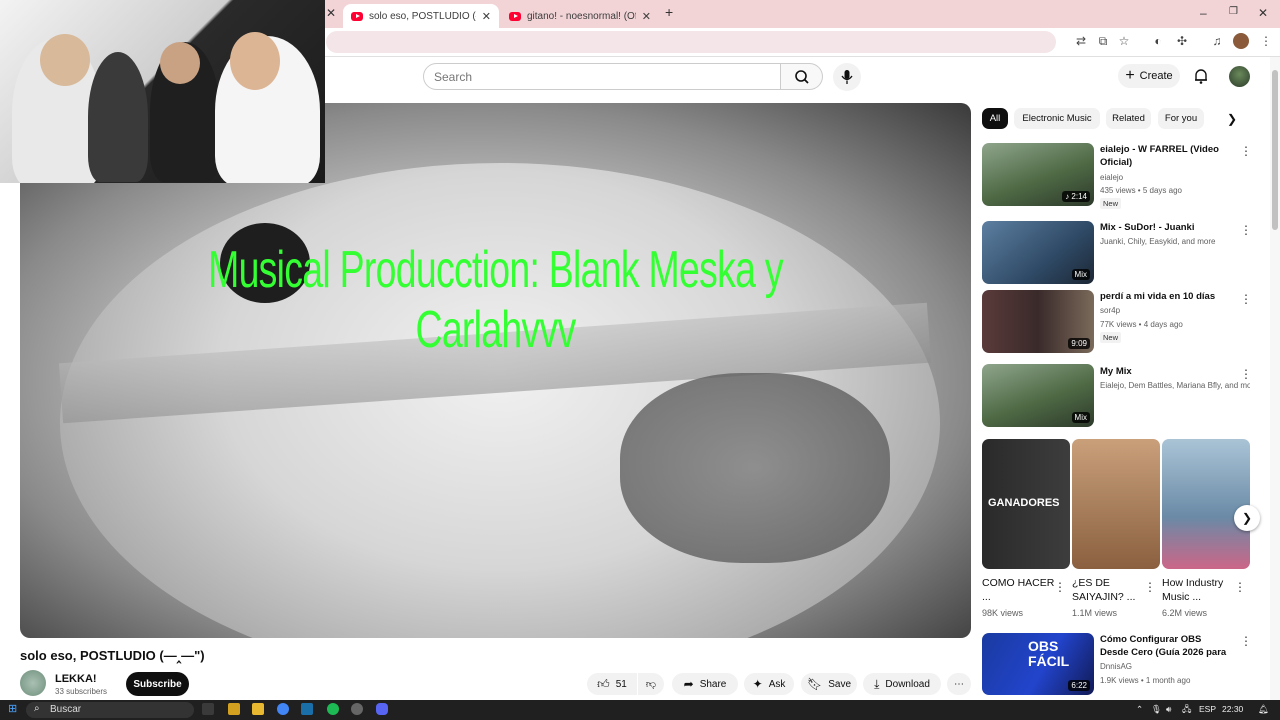  Describe the element at coordinates (1203, 13) in the screenshot. I see `minimize-button: –` at that location.